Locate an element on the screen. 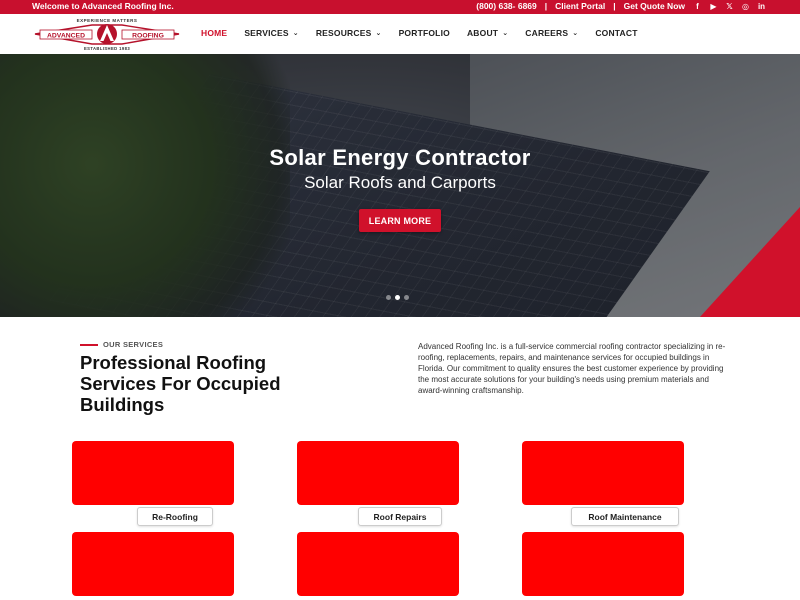  hero-subtitle: Solar Roofs and Carports is located at coordinates (400, 182).